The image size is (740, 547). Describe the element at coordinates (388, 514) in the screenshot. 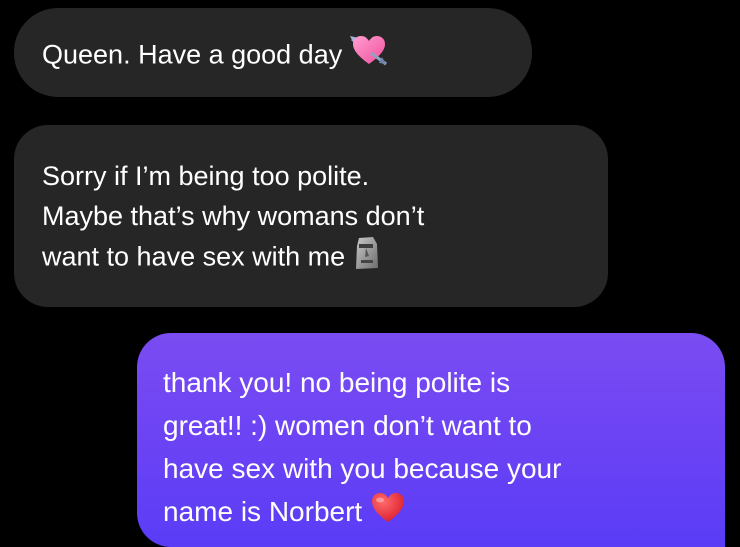

I see `red-heart-icon` at that location.